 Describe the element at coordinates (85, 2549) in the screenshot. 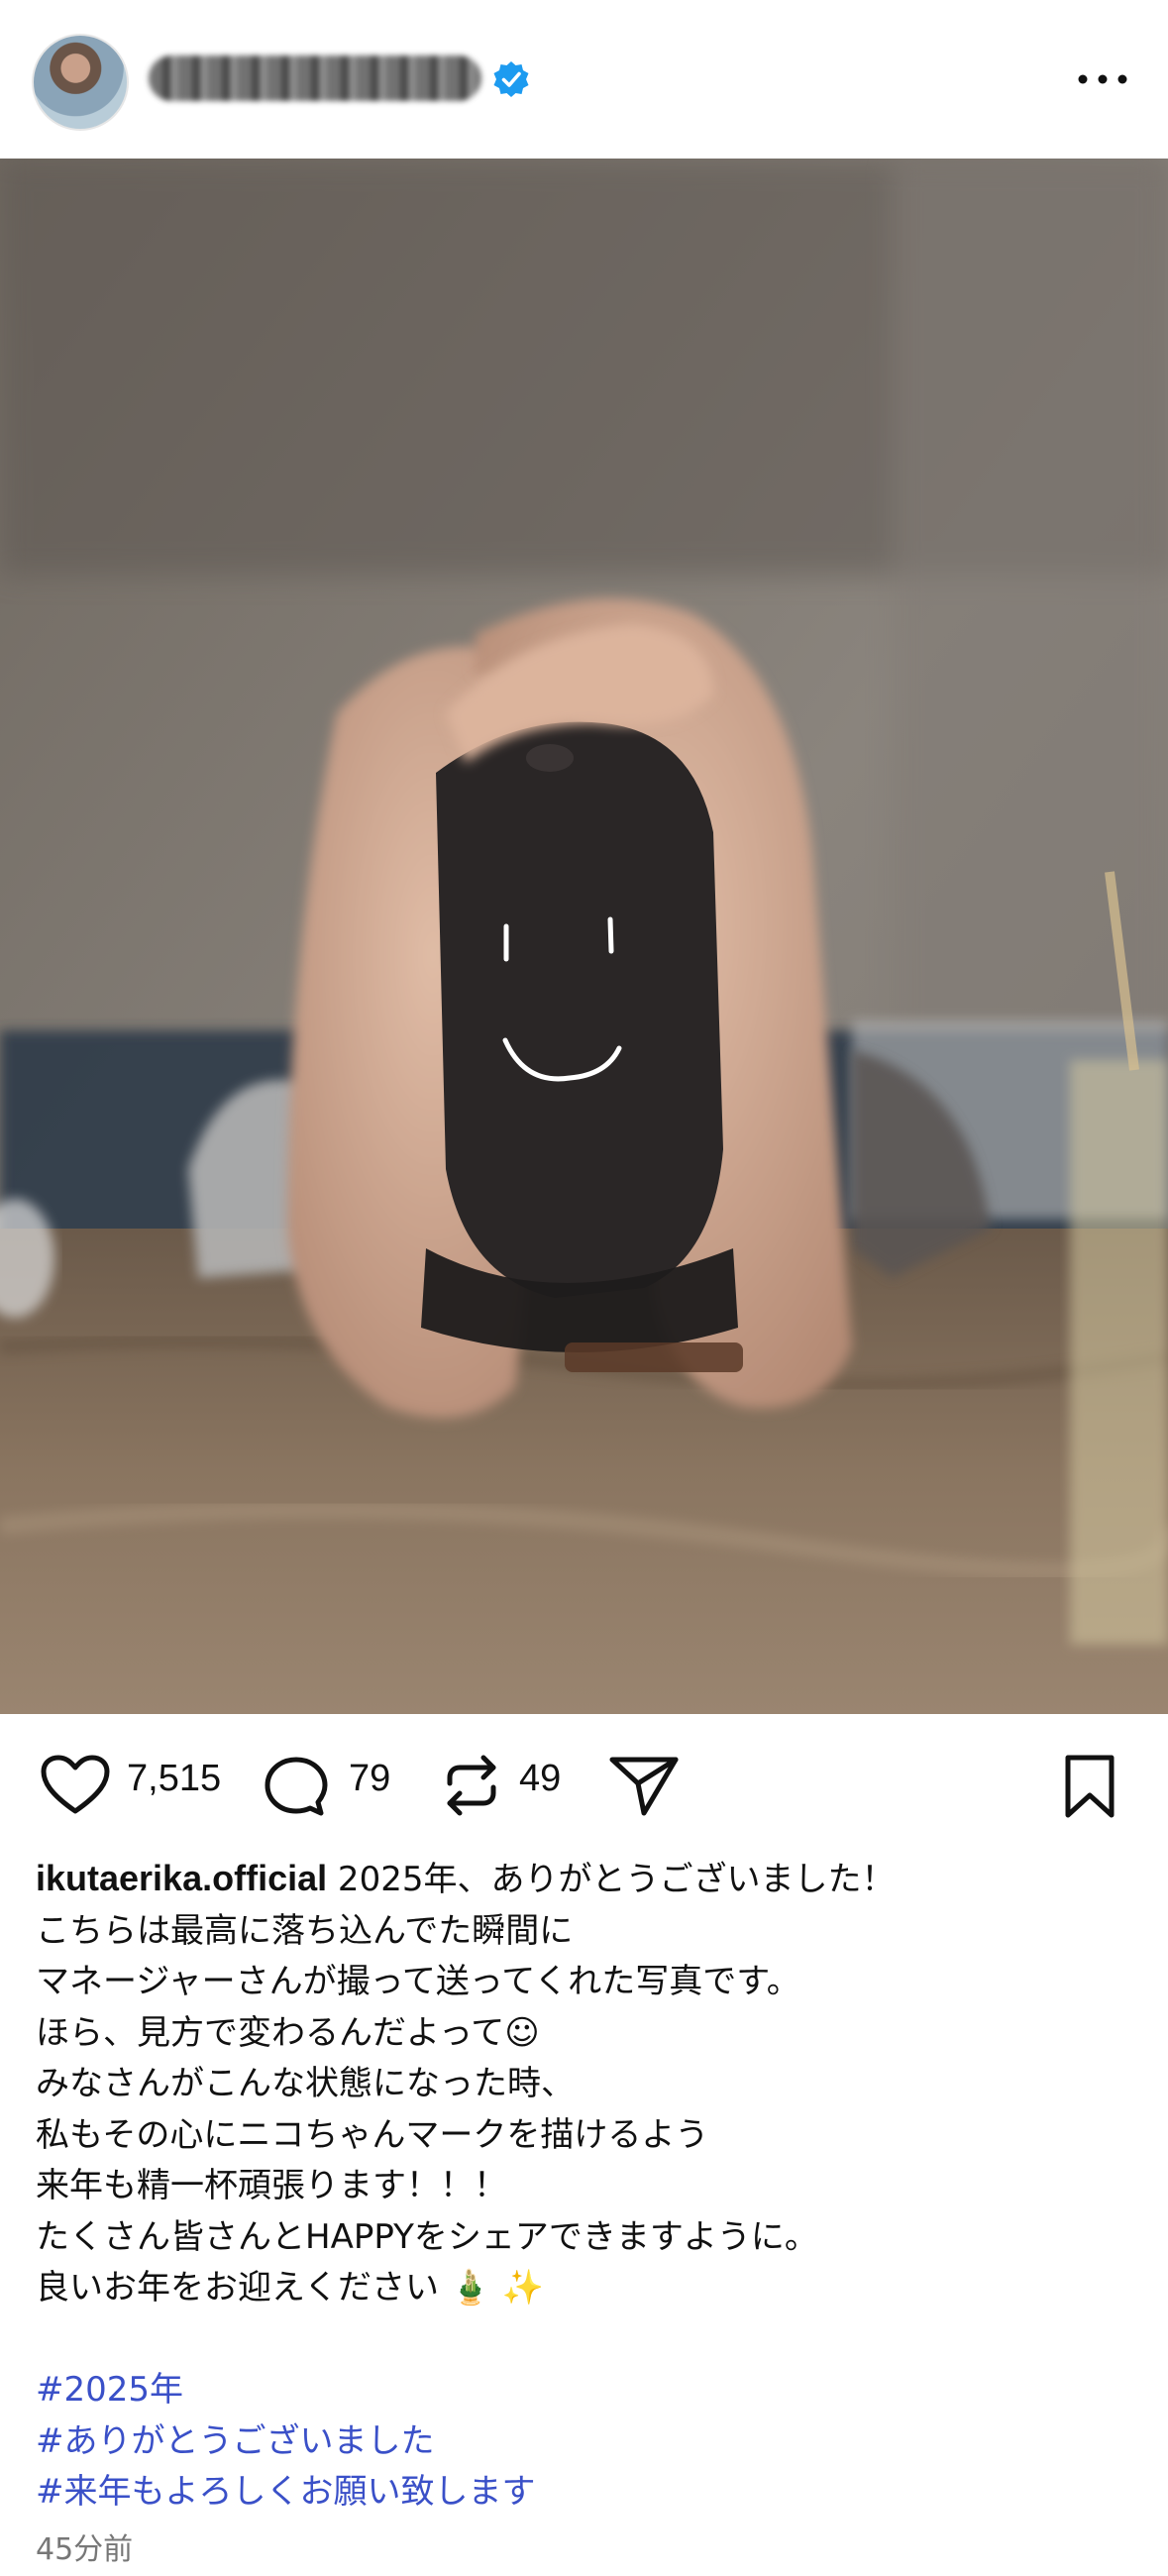

I see `post-timestamp: 45分前` at that location.